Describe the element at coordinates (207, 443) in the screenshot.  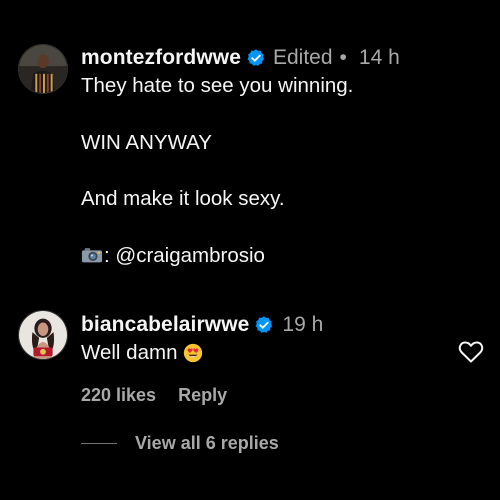
I see `view-all-replies-button: View all 6 replies` at that location.